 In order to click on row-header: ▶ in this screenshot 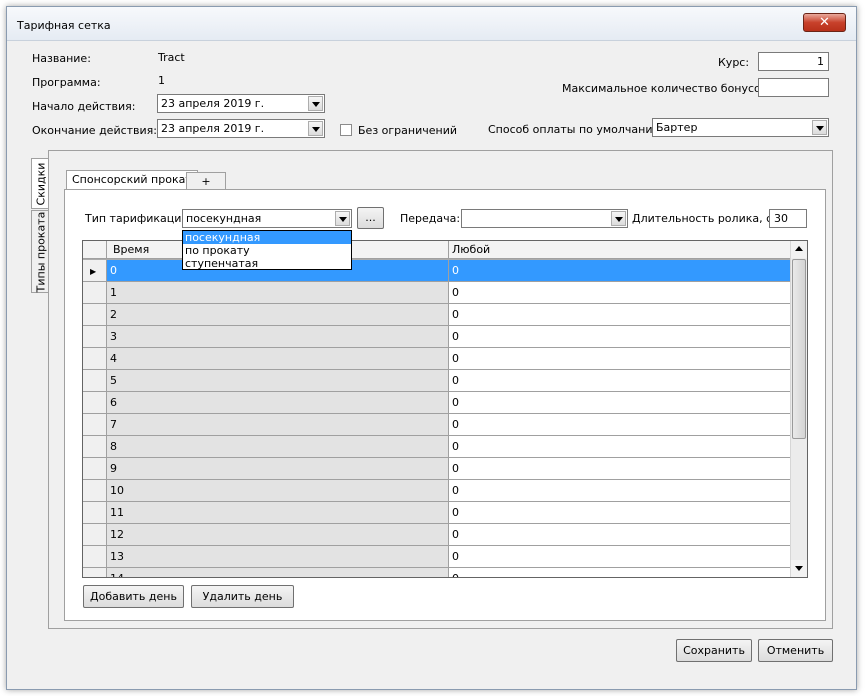, I will do `click(95, 271)`.